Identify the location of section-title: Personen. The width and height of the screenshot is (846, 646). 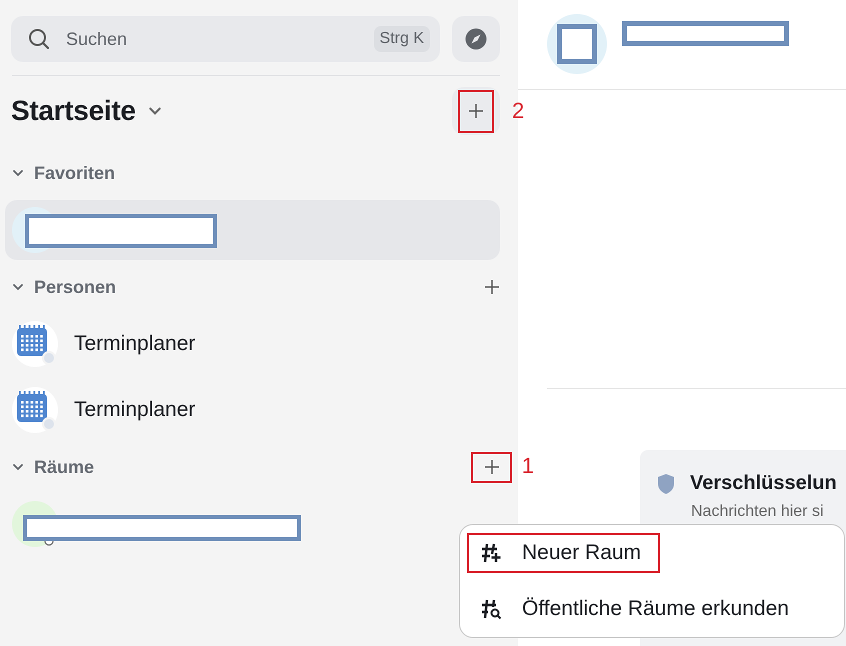
(75, 287).